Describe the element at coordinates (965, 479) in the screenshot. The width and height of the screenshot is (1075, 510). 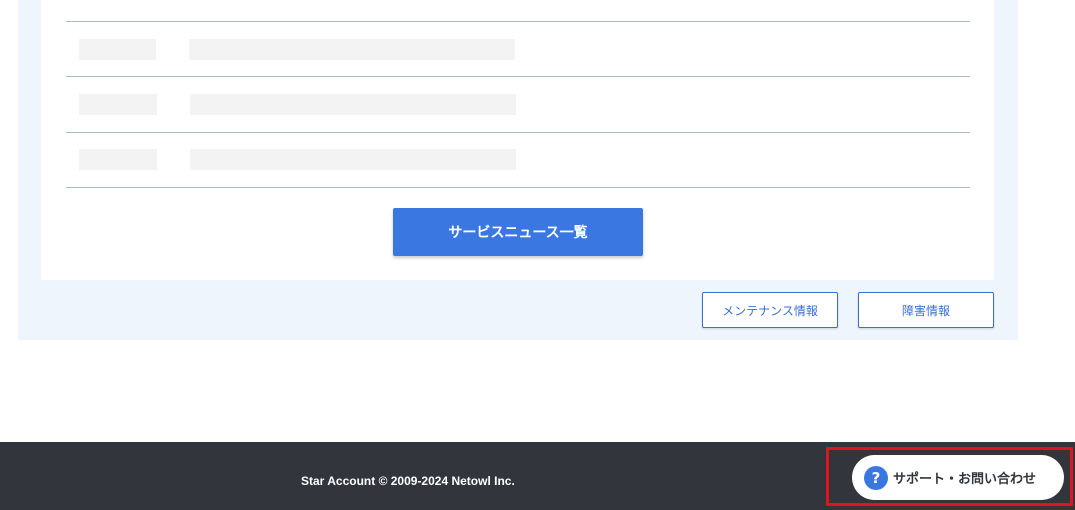
I see `support-contact-label: サポート・お問い合わせ` at that location.